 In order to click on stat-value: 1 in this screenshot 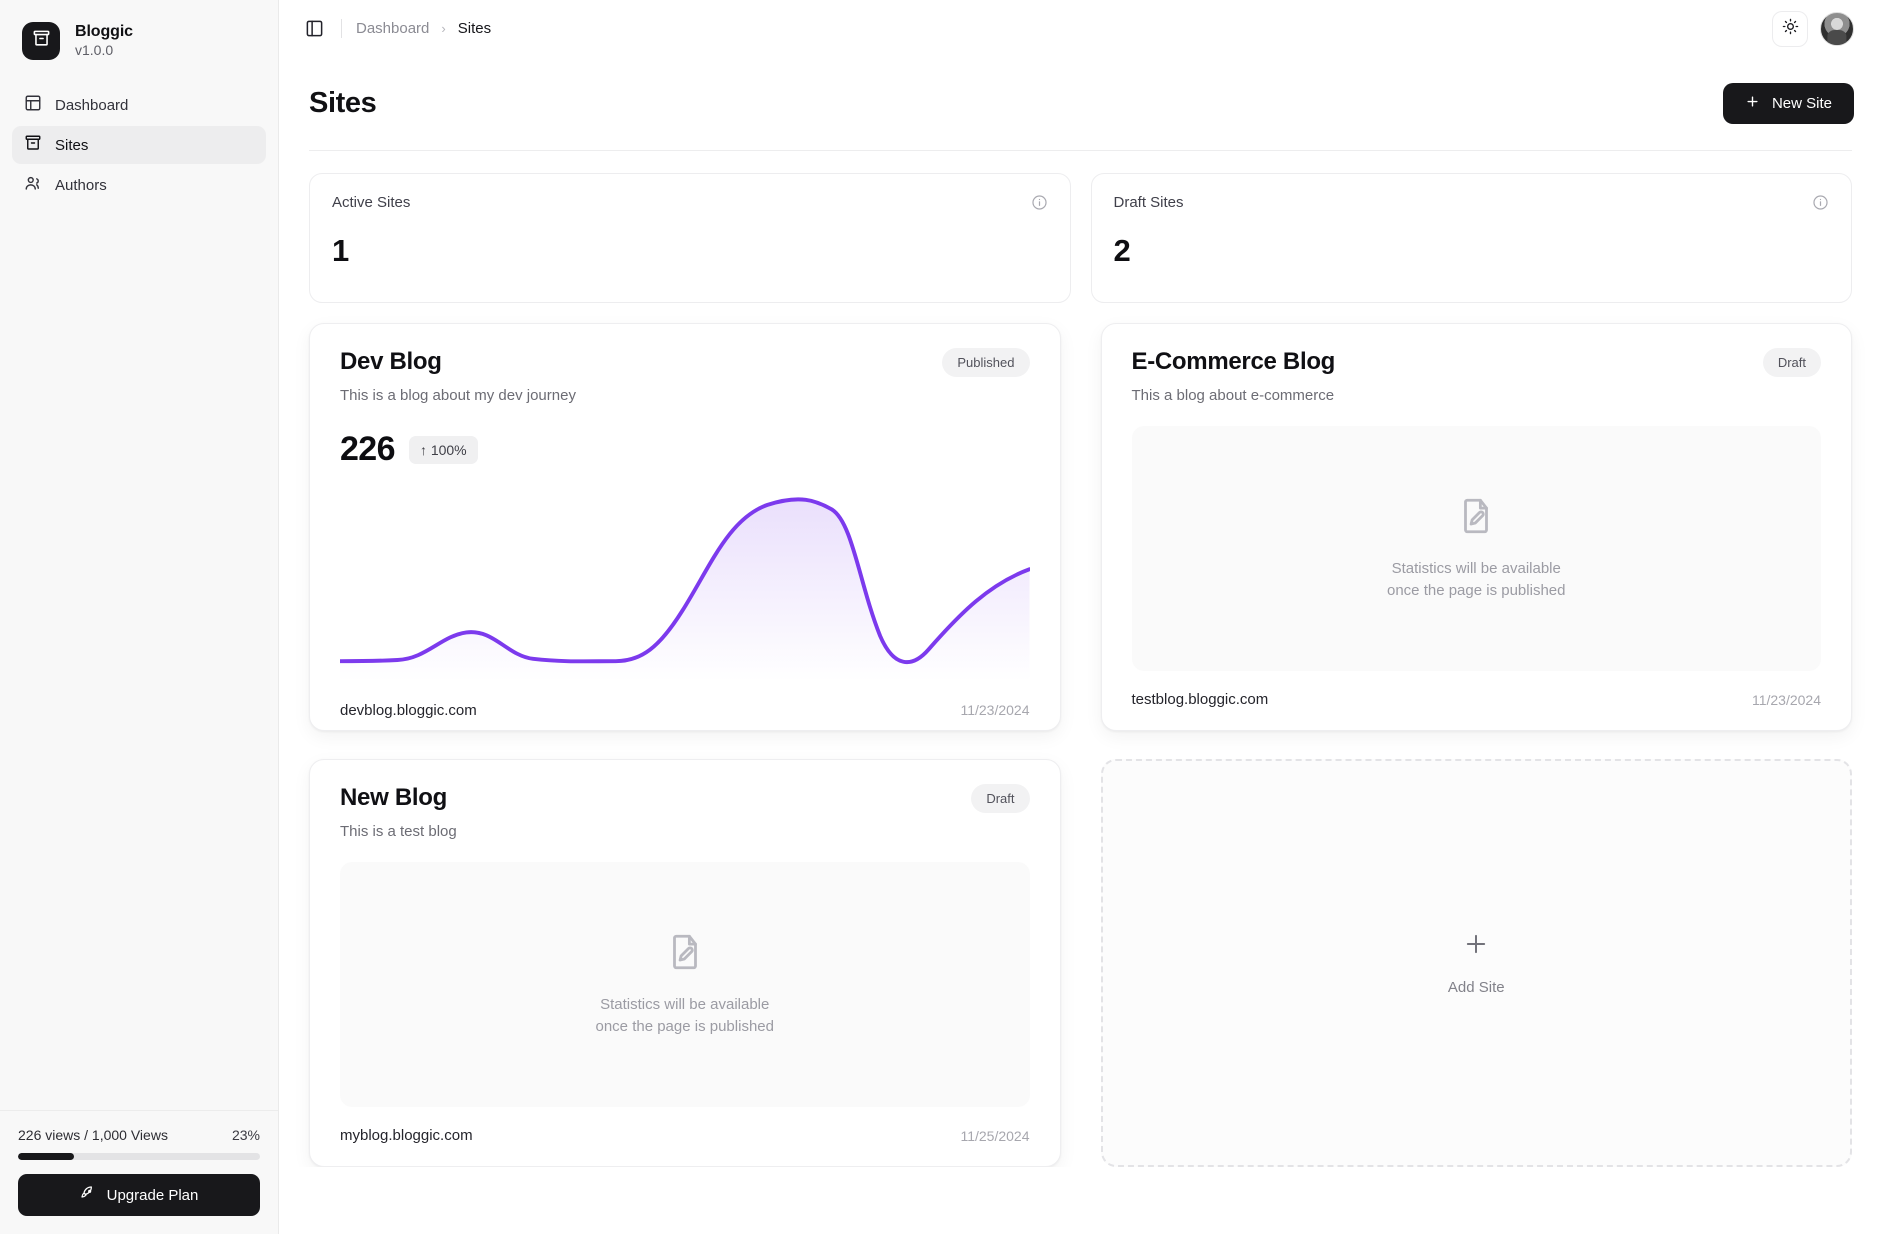, I will do `click(340, 250)`.